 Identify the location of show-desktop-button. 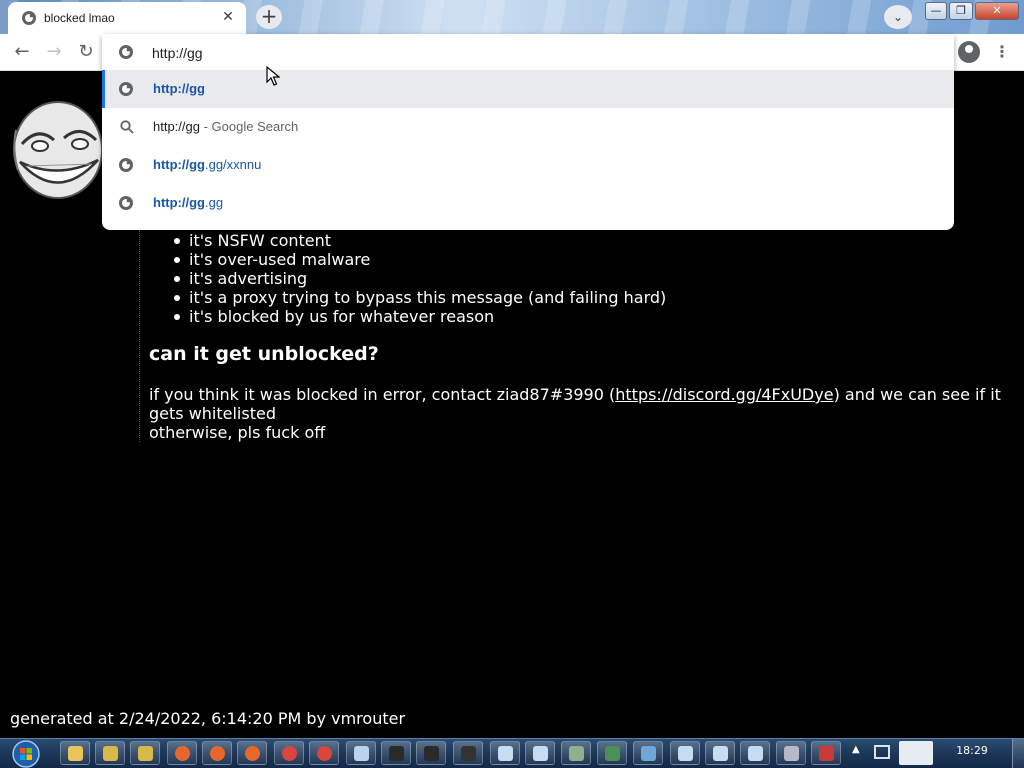
(1018, 753).